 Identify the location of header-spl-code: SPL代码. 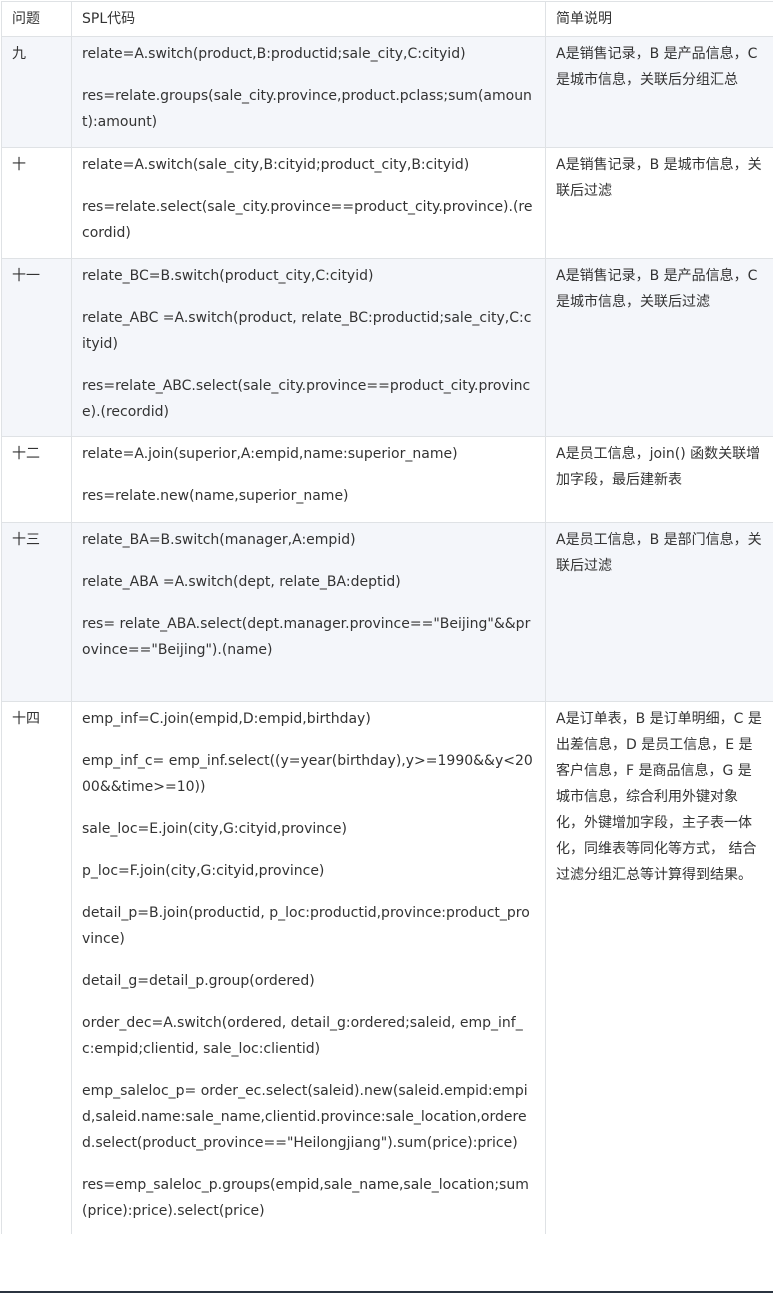
(309, 19).